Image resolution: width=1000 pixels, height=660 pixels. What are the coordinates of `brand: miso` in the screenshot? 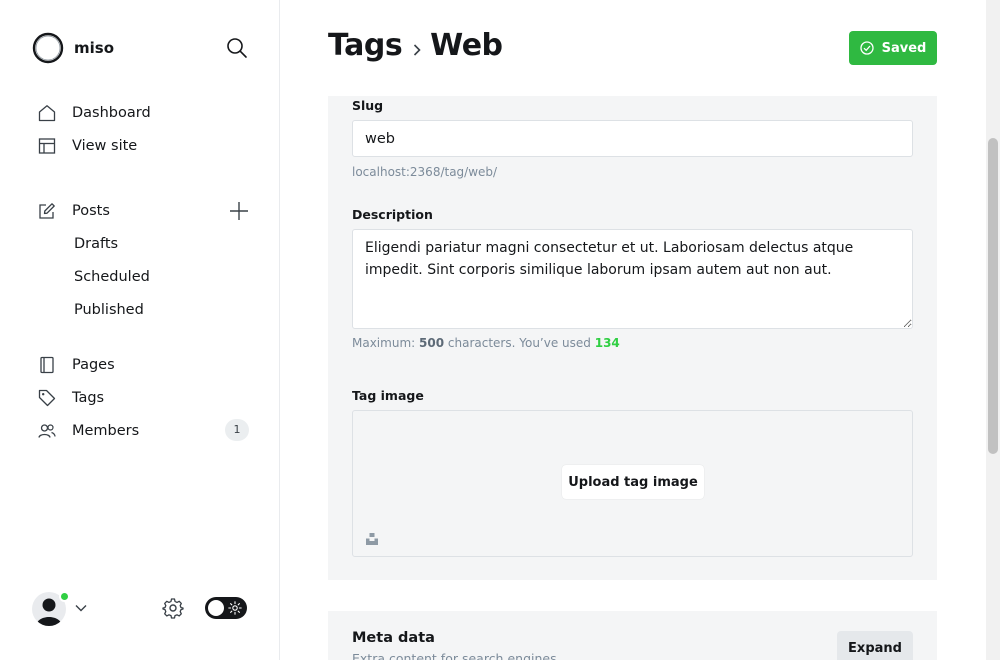 It's located at (73, 48).